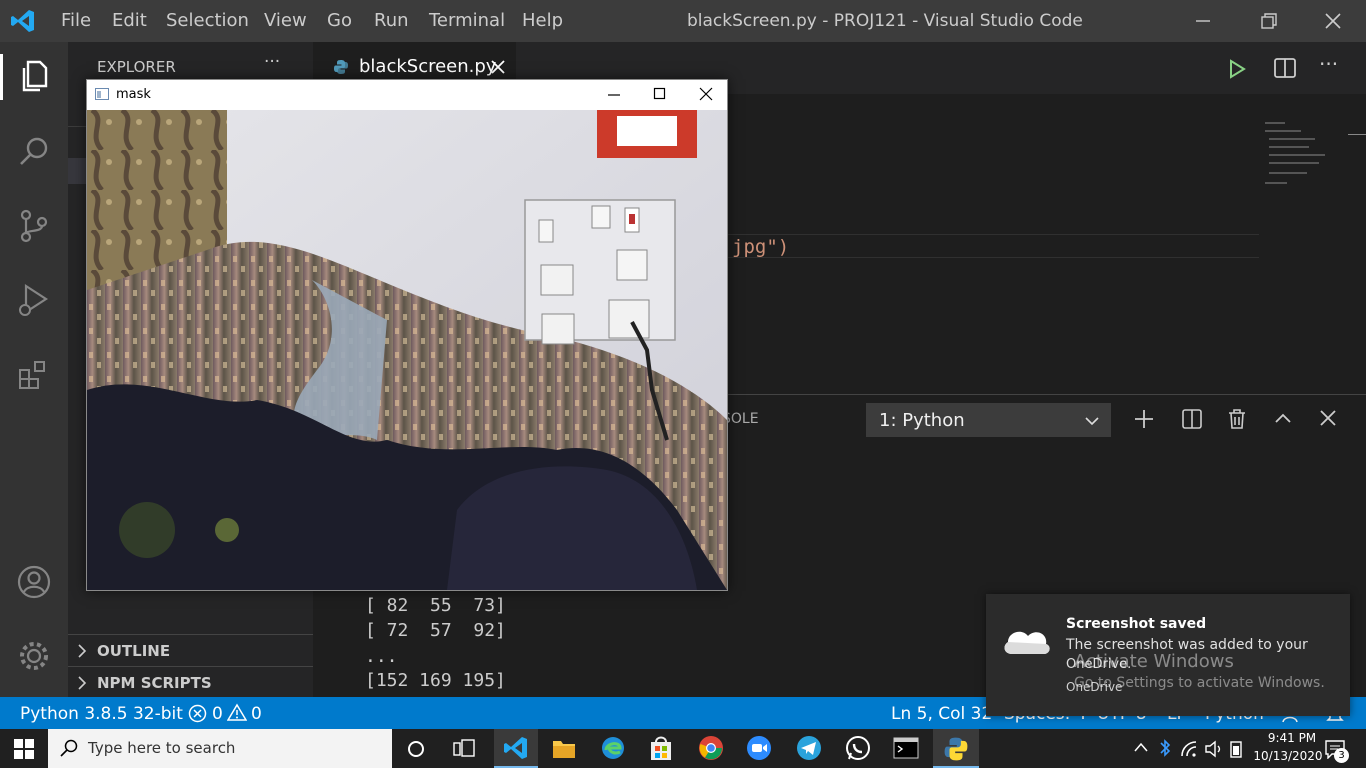 This screenshot has width=1366, height=768. Describe the element at coordinates (391, 21) in the screenshot. I see `menu-run: Run` at that location.